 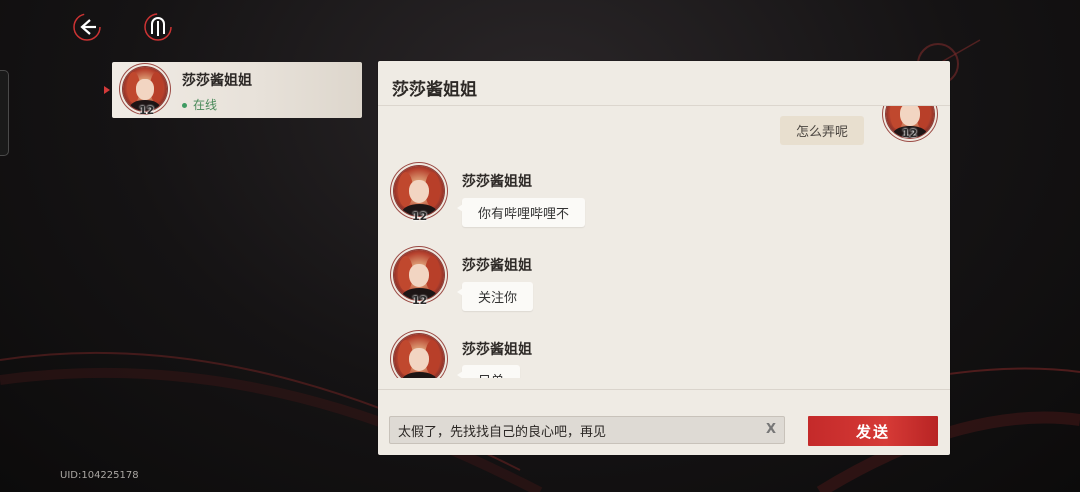 I want to click on selected-marker, so click(x=107, y=90).